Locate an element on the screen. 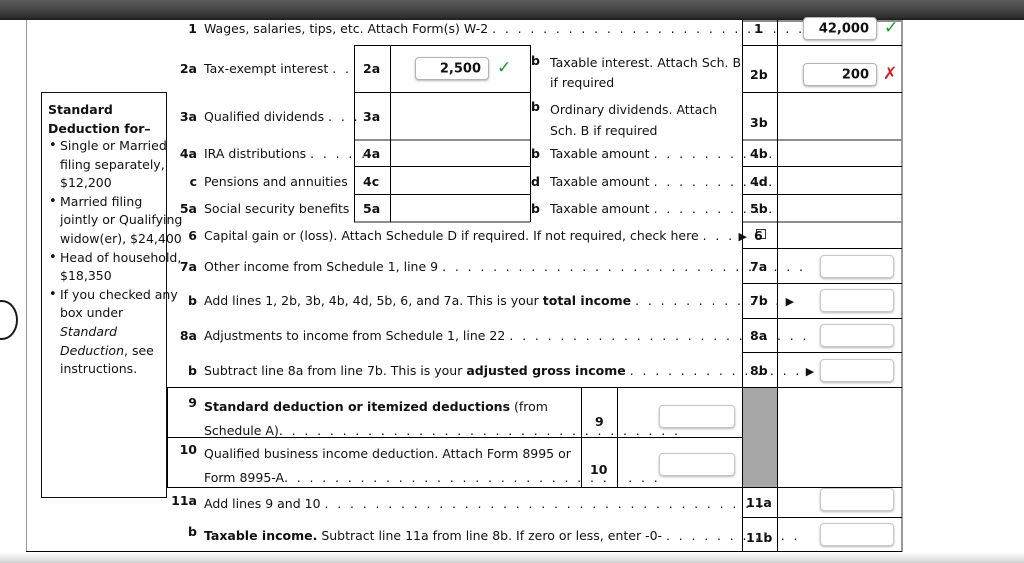 Image resolution: width=1024 pixels, height=563 pixels. line-2b-amount-field: 200 is located at coordinates (840, 74).